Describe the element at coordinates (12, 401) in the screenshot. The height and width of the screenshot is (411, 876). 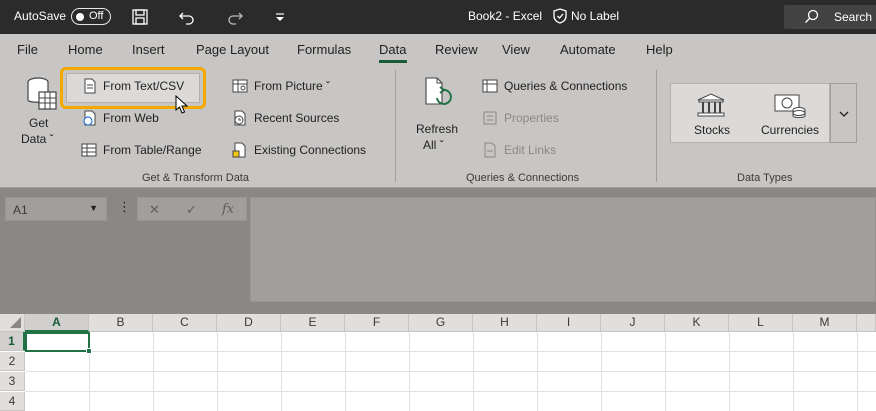
I see `row-header: 4` at that location.